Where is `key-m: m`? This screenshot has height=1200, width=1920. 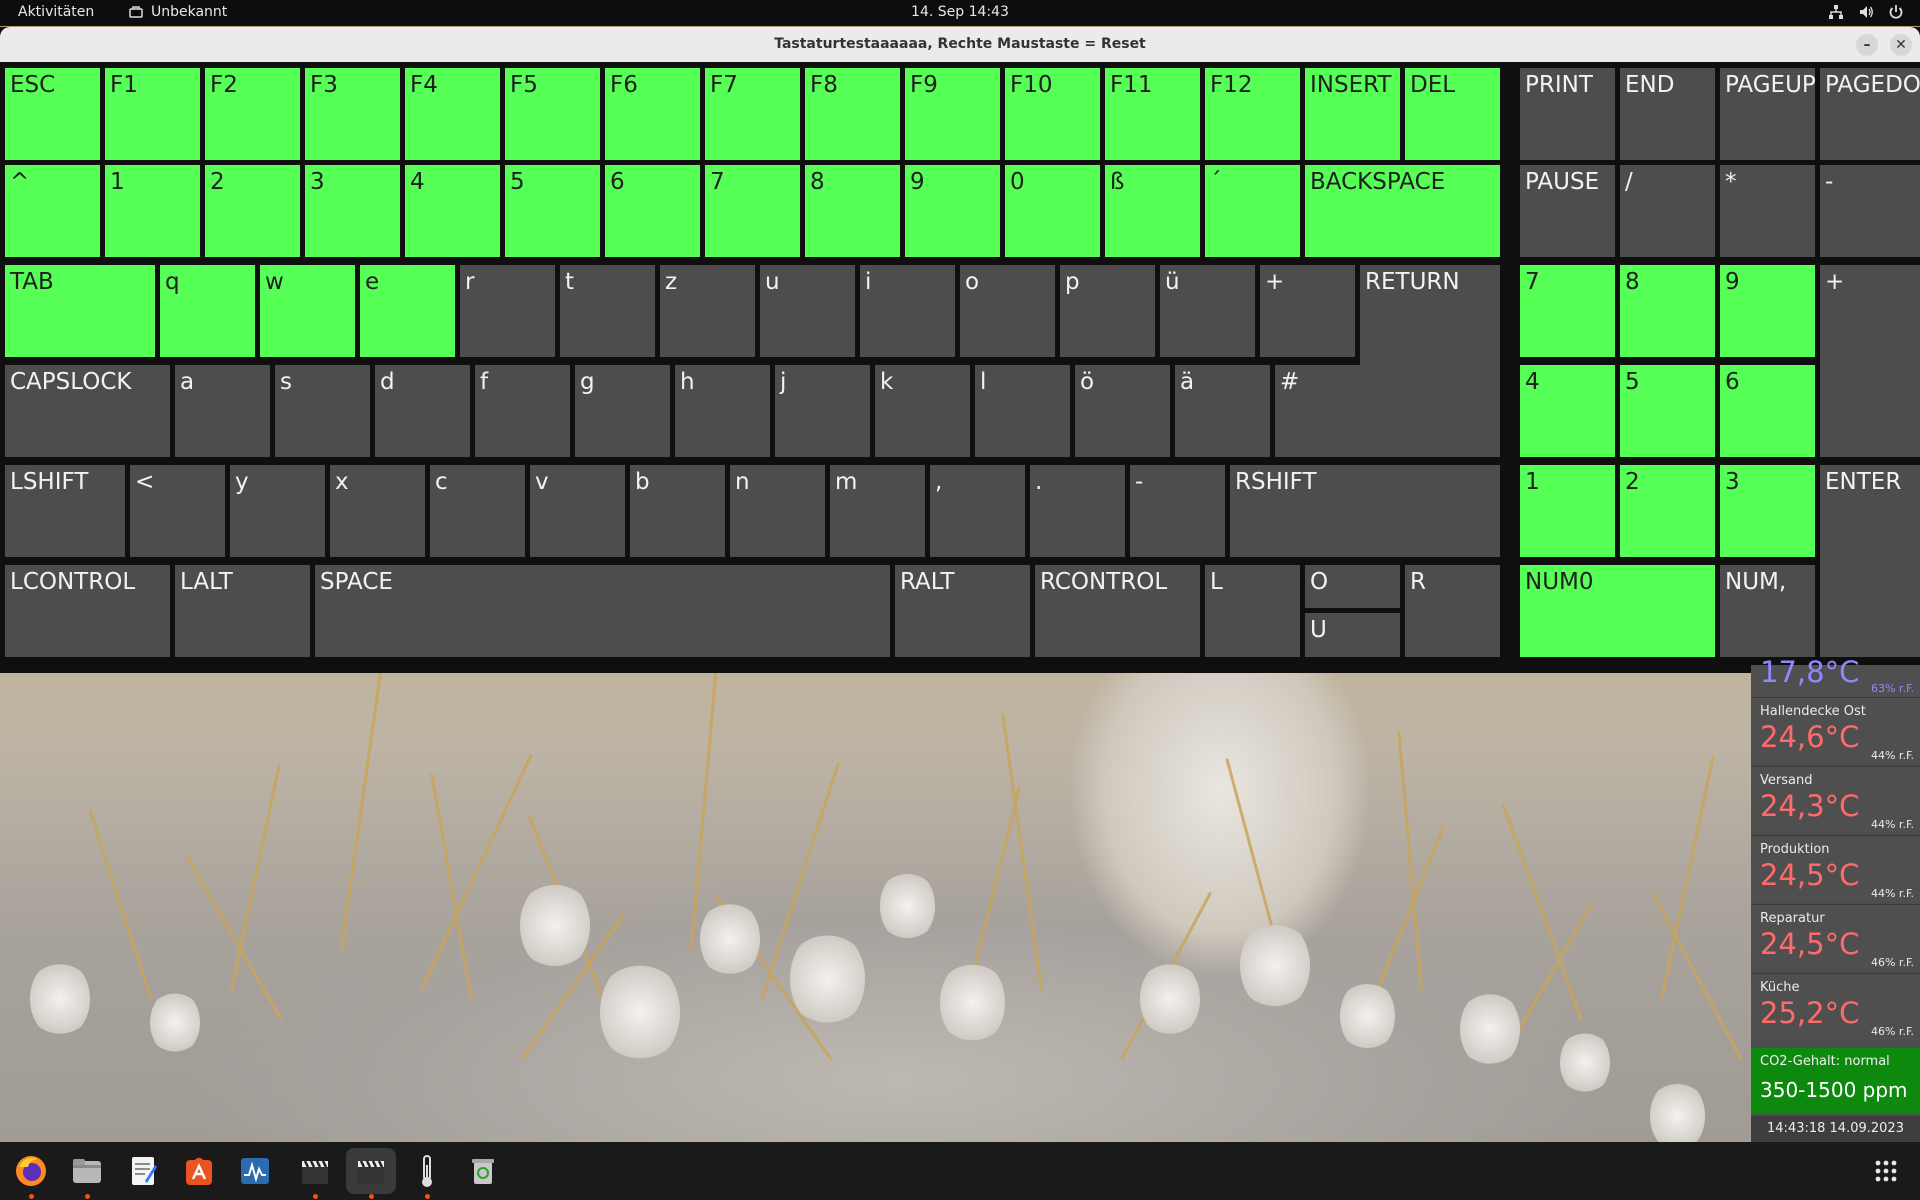
key-m: m is located at coordinates (877, 511).